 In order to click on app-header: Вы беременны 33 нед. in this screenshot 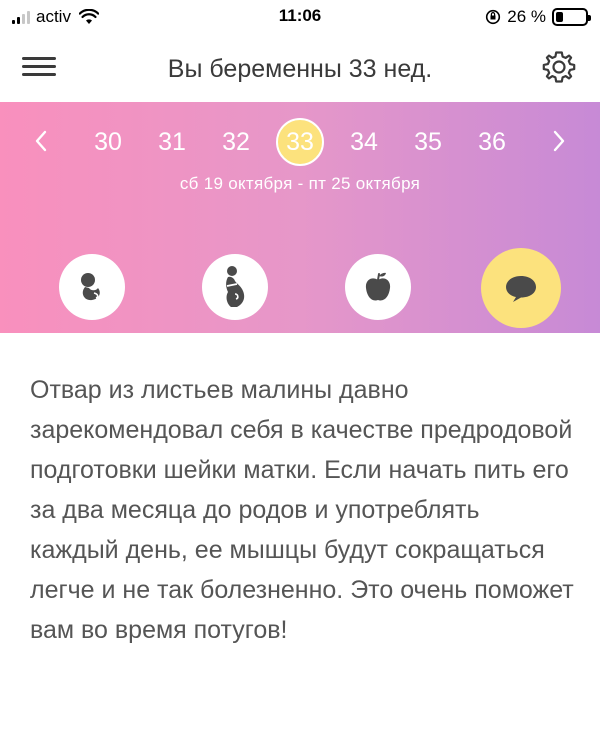, I will do `click(300, 69)`.